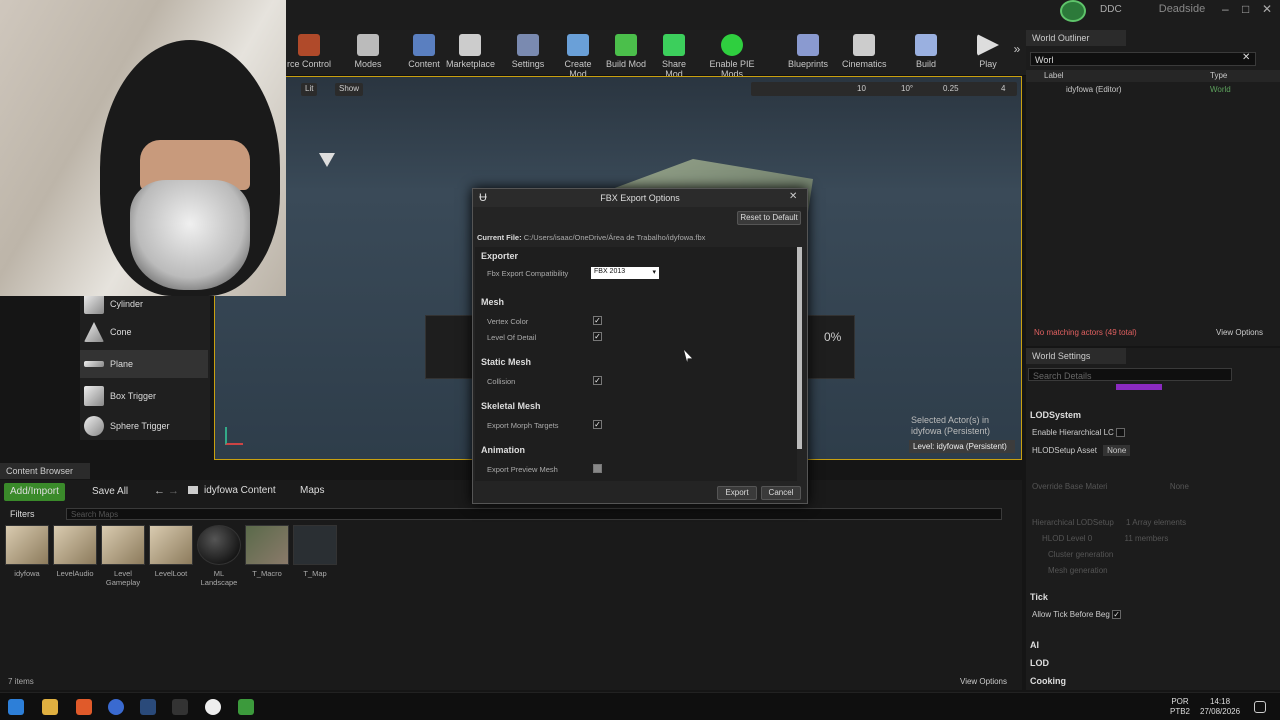  I want to click on ai-header: AI, so click(1034, 645).